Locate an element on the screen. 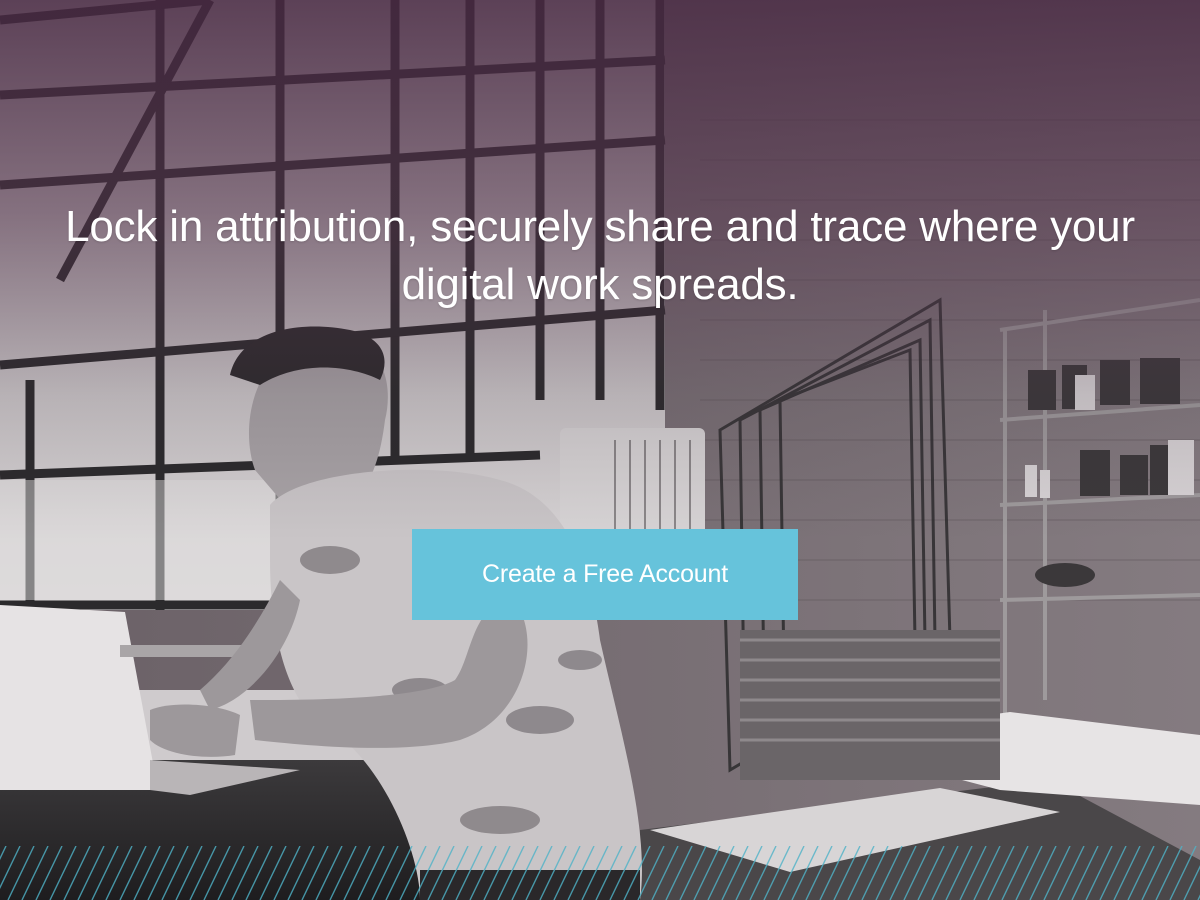  create-free-account-button: Create a Free Account is located at coordinates (605, 574).